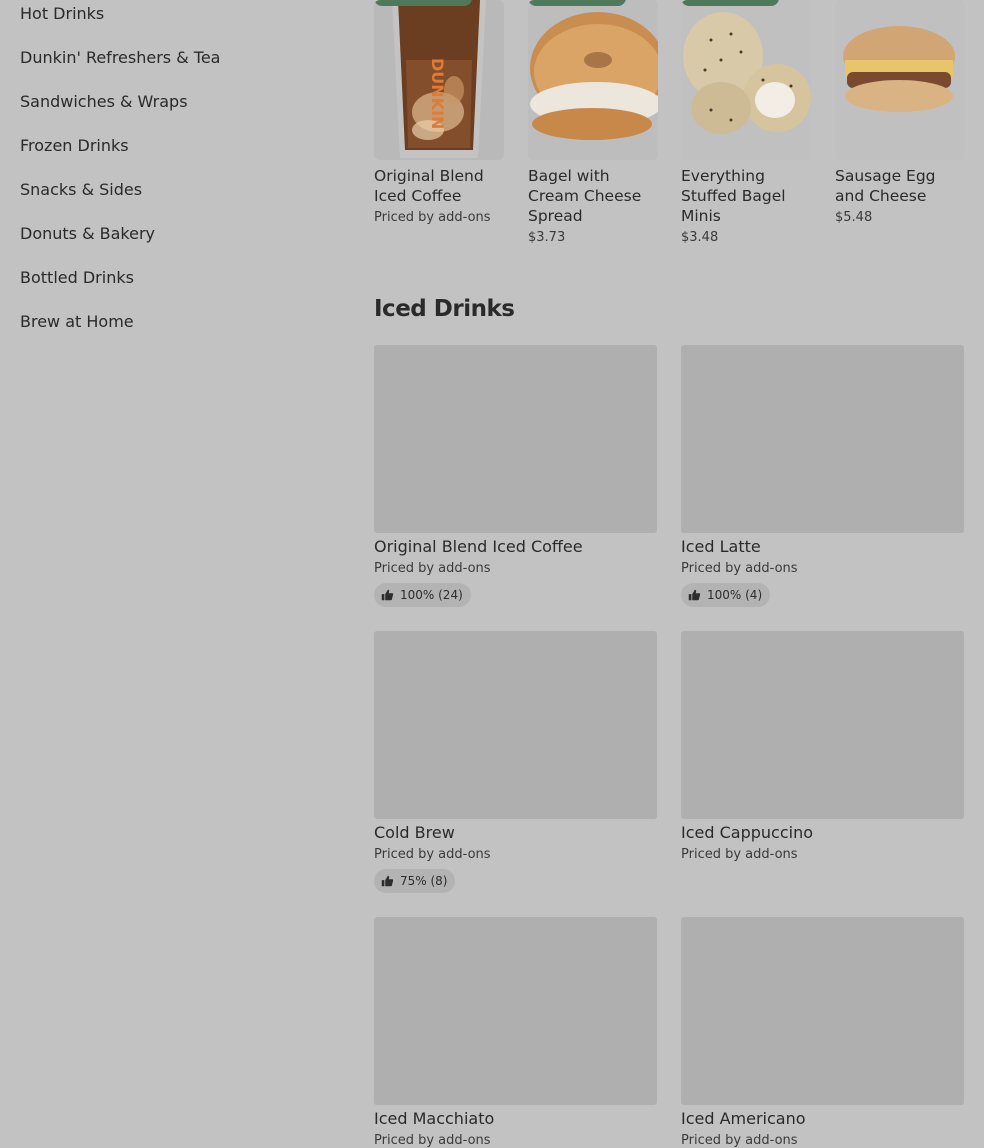 This screenshot has width=984, height=1148. Describe the element at coordinates (77, 278) in the screenshot. I see `sidebar-item-bottled-drinks: Bottled Drinks` at that location.